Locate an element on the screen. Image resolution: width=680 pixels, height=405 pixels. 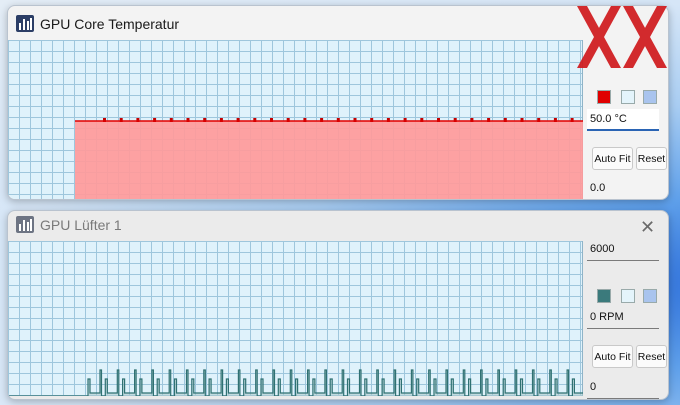
max-value-field: 6000 is located at coordinates (623, 250).